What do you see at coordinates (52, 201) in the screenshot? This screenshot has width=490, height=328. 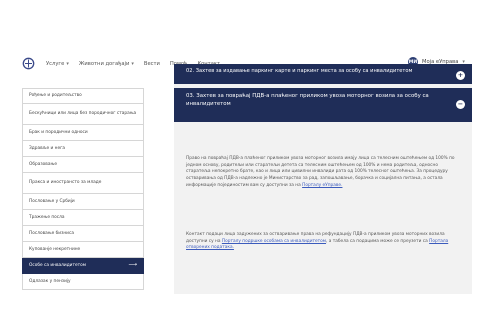 I see `sidebar-item-label: Пословање у Србији` at bounding box center [52, 201].